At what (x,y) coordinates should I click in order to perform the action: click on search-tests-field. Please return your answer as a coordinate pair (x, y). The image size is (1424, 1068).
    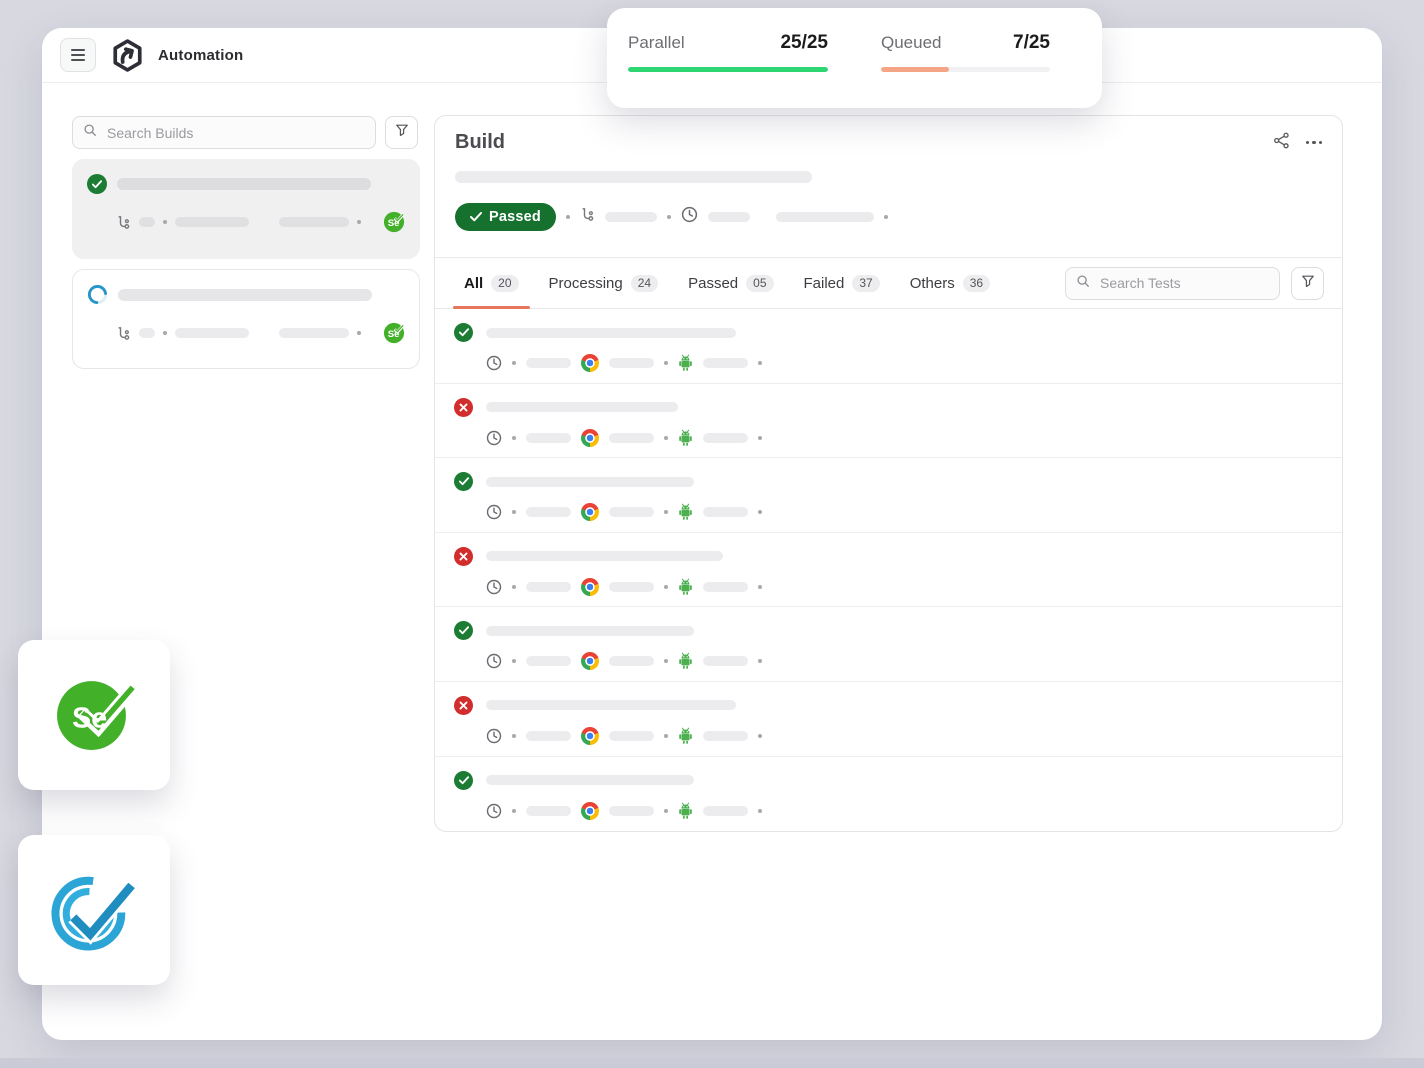
    Looking at the image, I should click on (1172, 283).